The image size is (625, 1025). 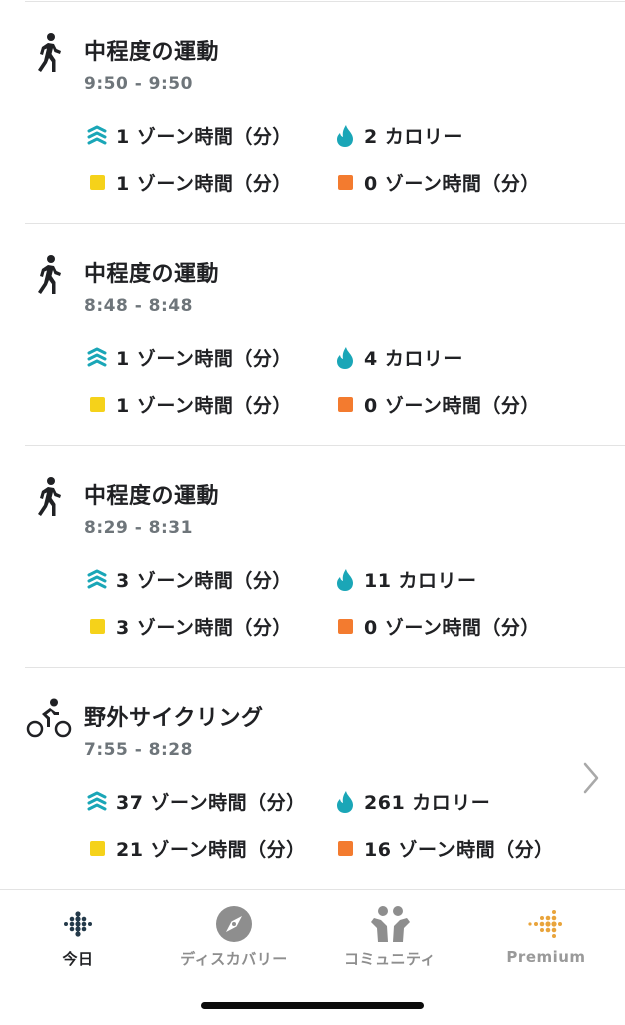 I want to click on calories-stat: 11 カロリー, so click(x=405, y=579).